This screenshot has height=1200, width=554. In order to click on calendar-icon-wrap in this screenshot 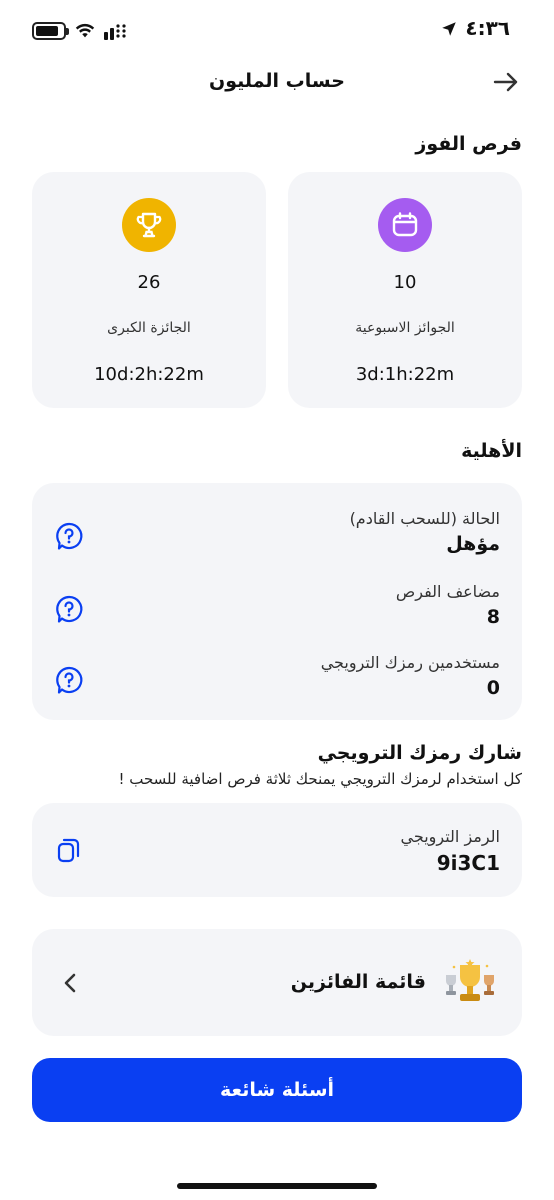, I will do `click(405, 225)`.